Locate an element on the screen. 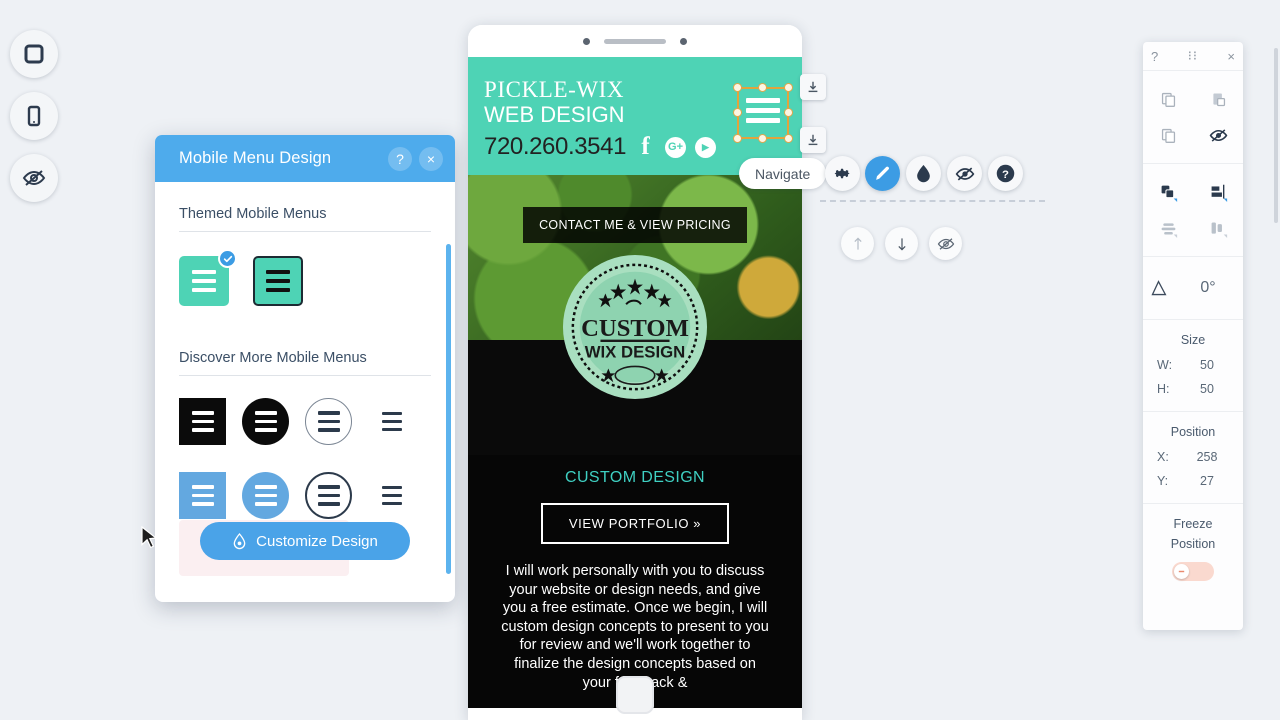  distribute-v-icon is located at coordinates (1219, 229).